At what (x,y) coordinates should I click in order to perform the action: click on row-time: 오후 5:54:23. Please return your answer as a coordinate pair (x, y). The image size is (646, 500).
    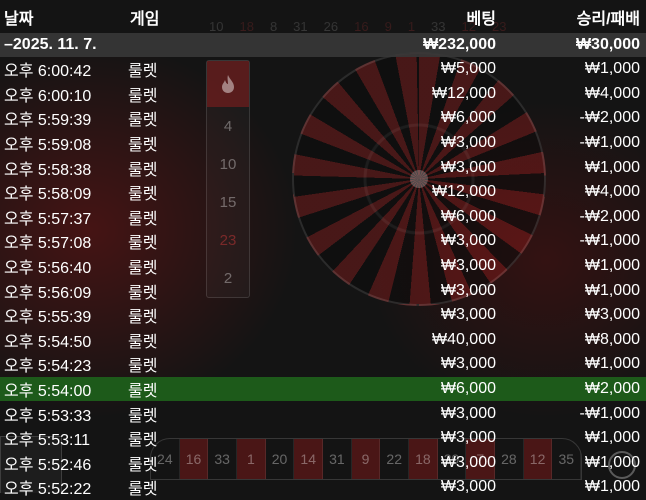
    Looking at the image, I should click on (48, 367).